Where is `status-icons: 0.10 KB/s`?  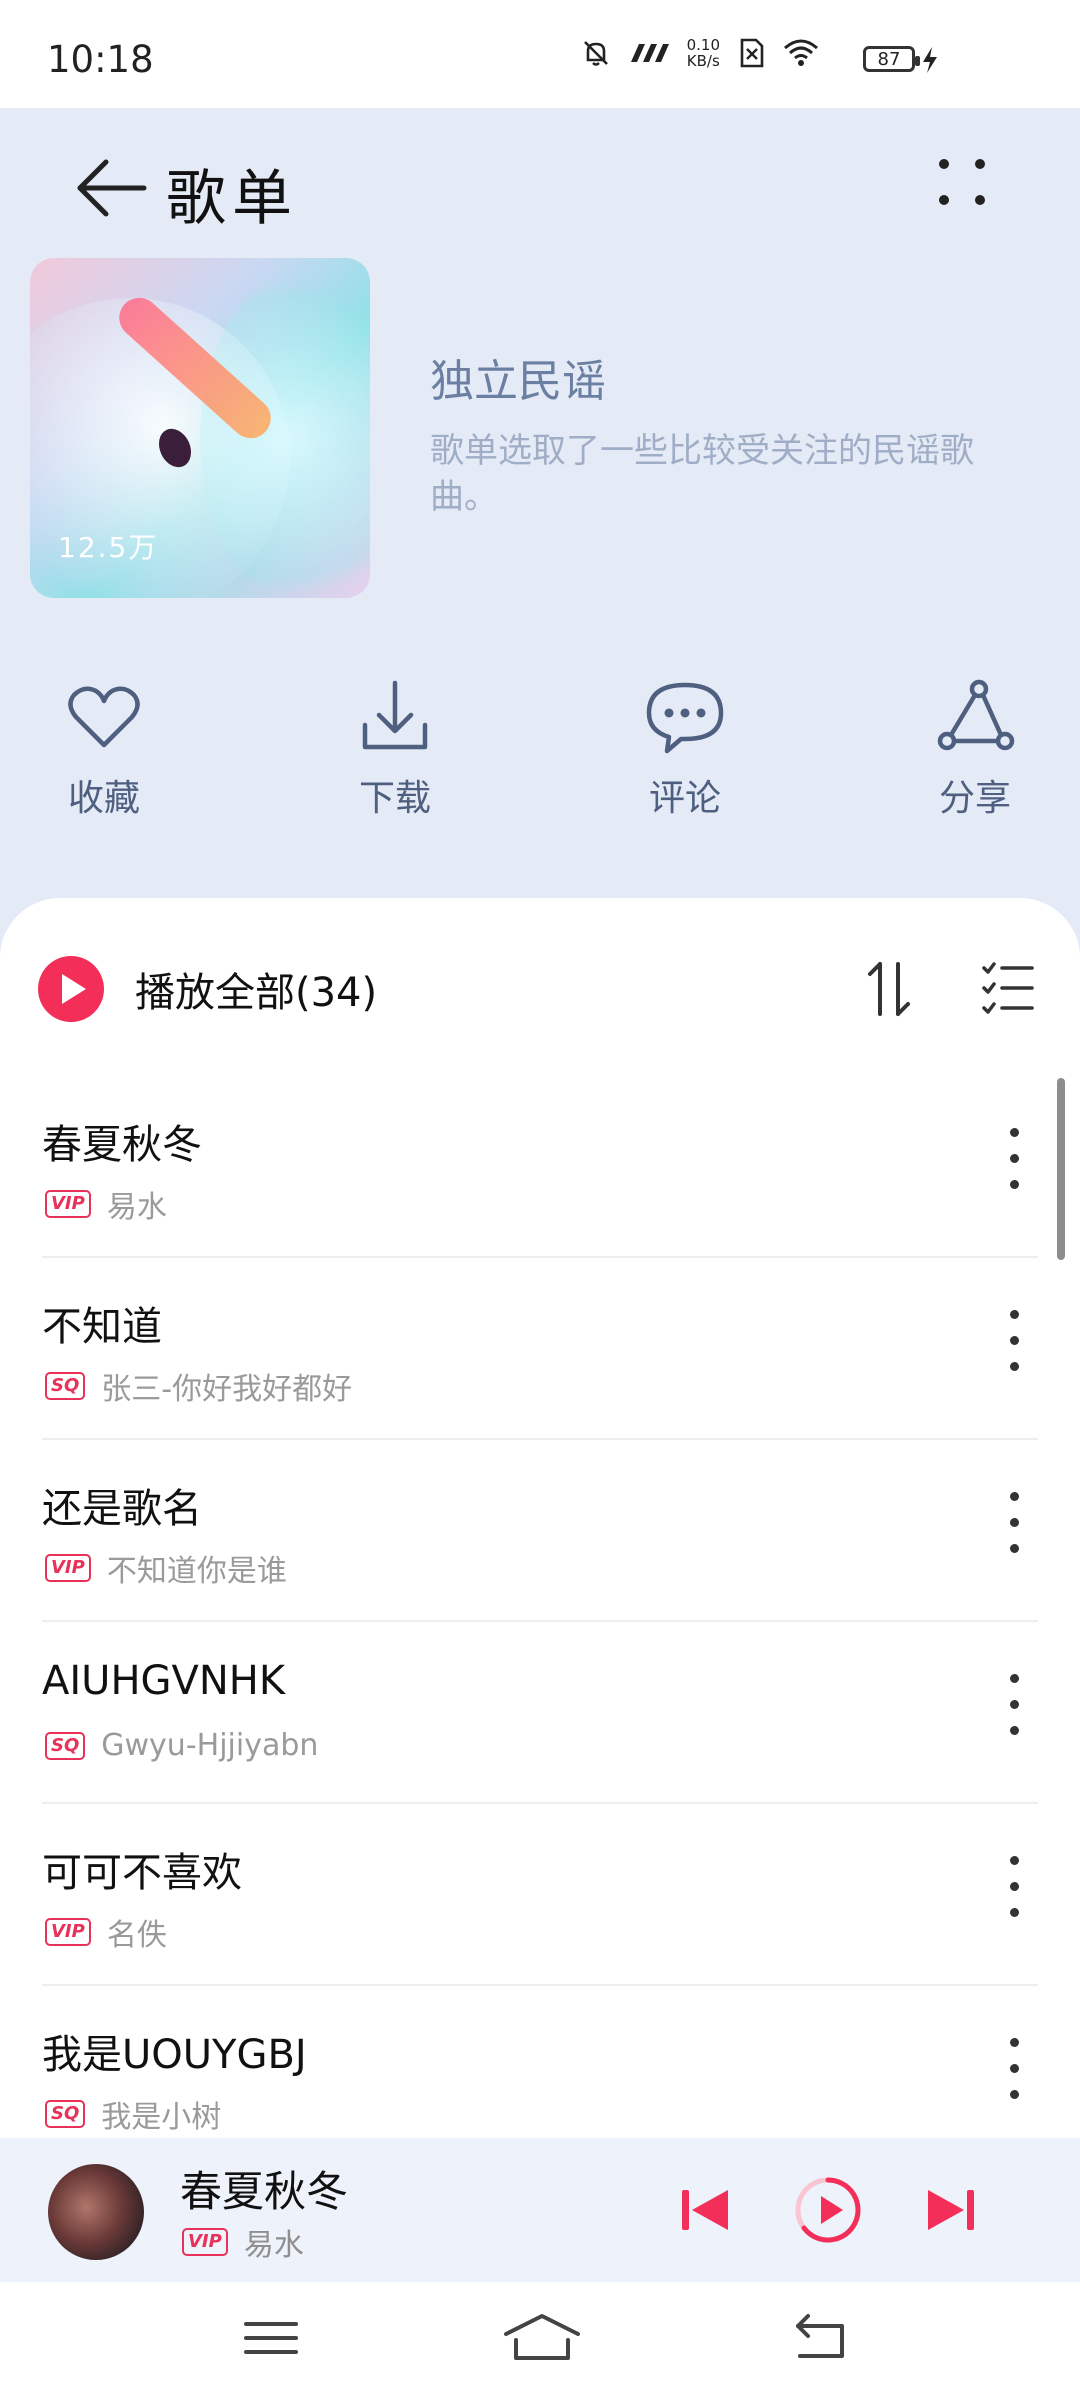 status-icons: 0.10 KB/s is located at coordinates (699, 53).